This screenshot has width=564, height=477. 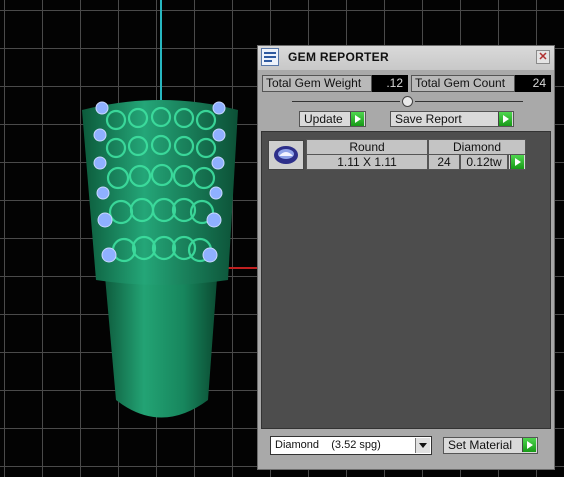 What do you see at coordinates (406, 58) in the screenshot?
I see `title-bar: GEM REPORTER ✕` at bounding box center [406, 58].